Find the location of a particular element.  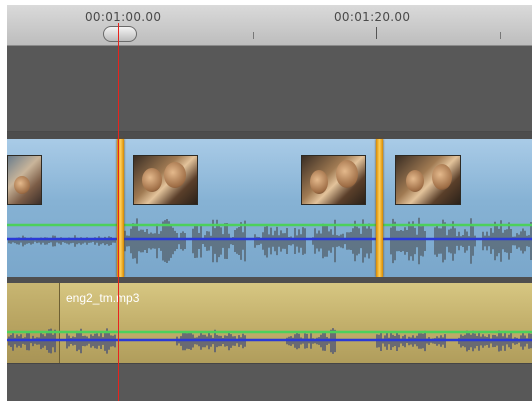

timecode-label-1: 00:01:00.00 is located at coordinates (123, 17).